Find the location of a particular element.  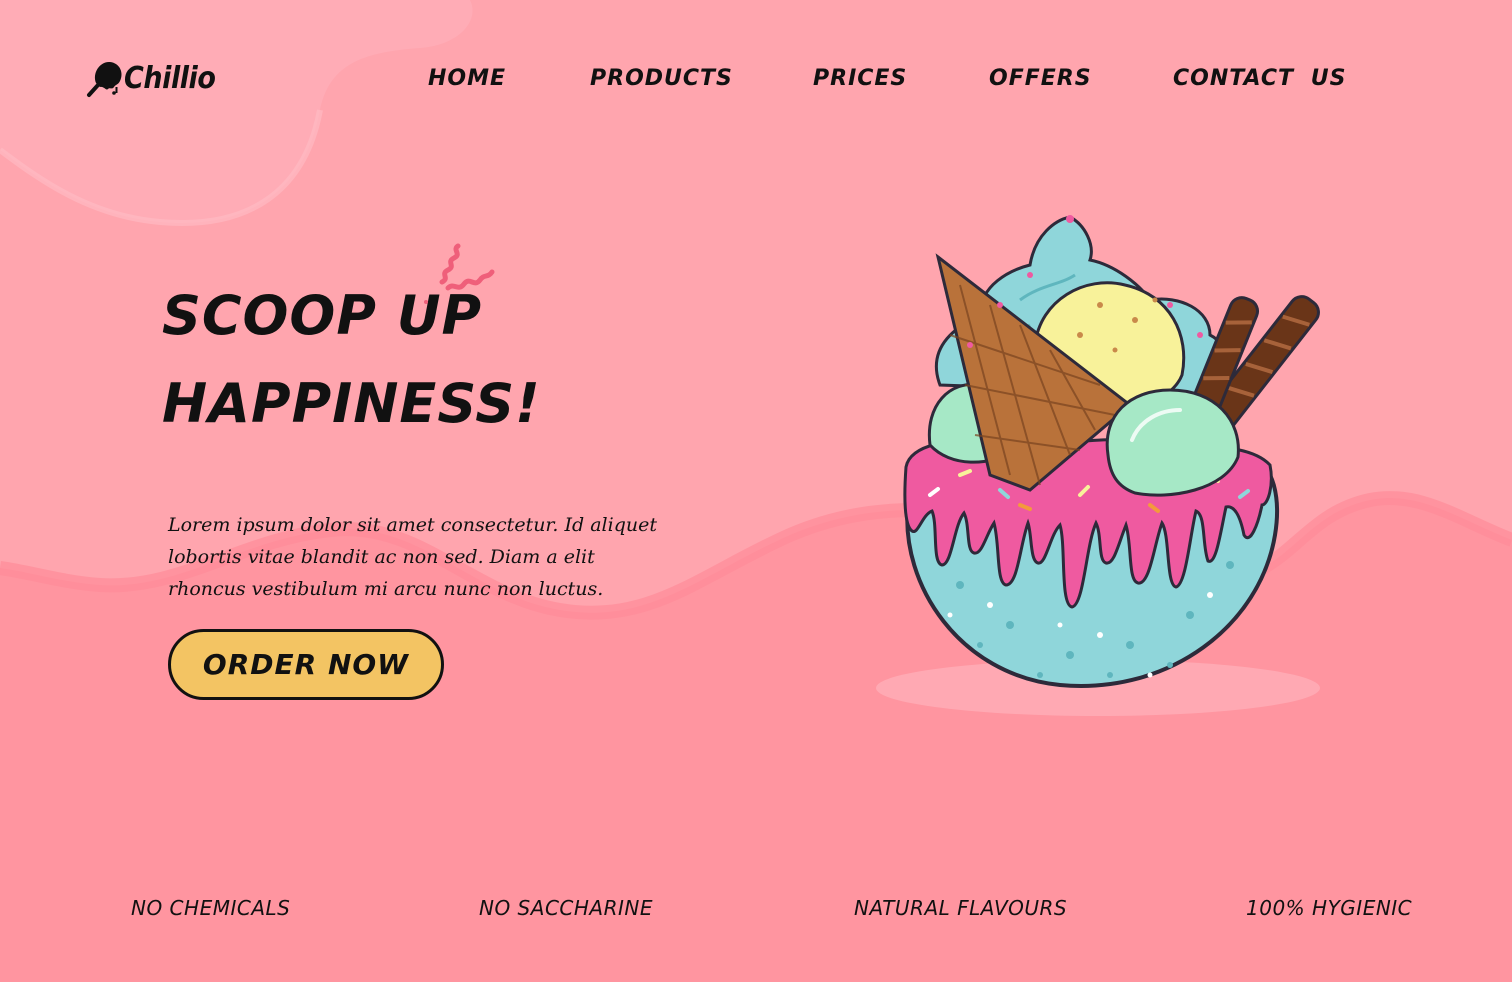

sprinkle-squiggle-icon is located at coordinates (459, 273).